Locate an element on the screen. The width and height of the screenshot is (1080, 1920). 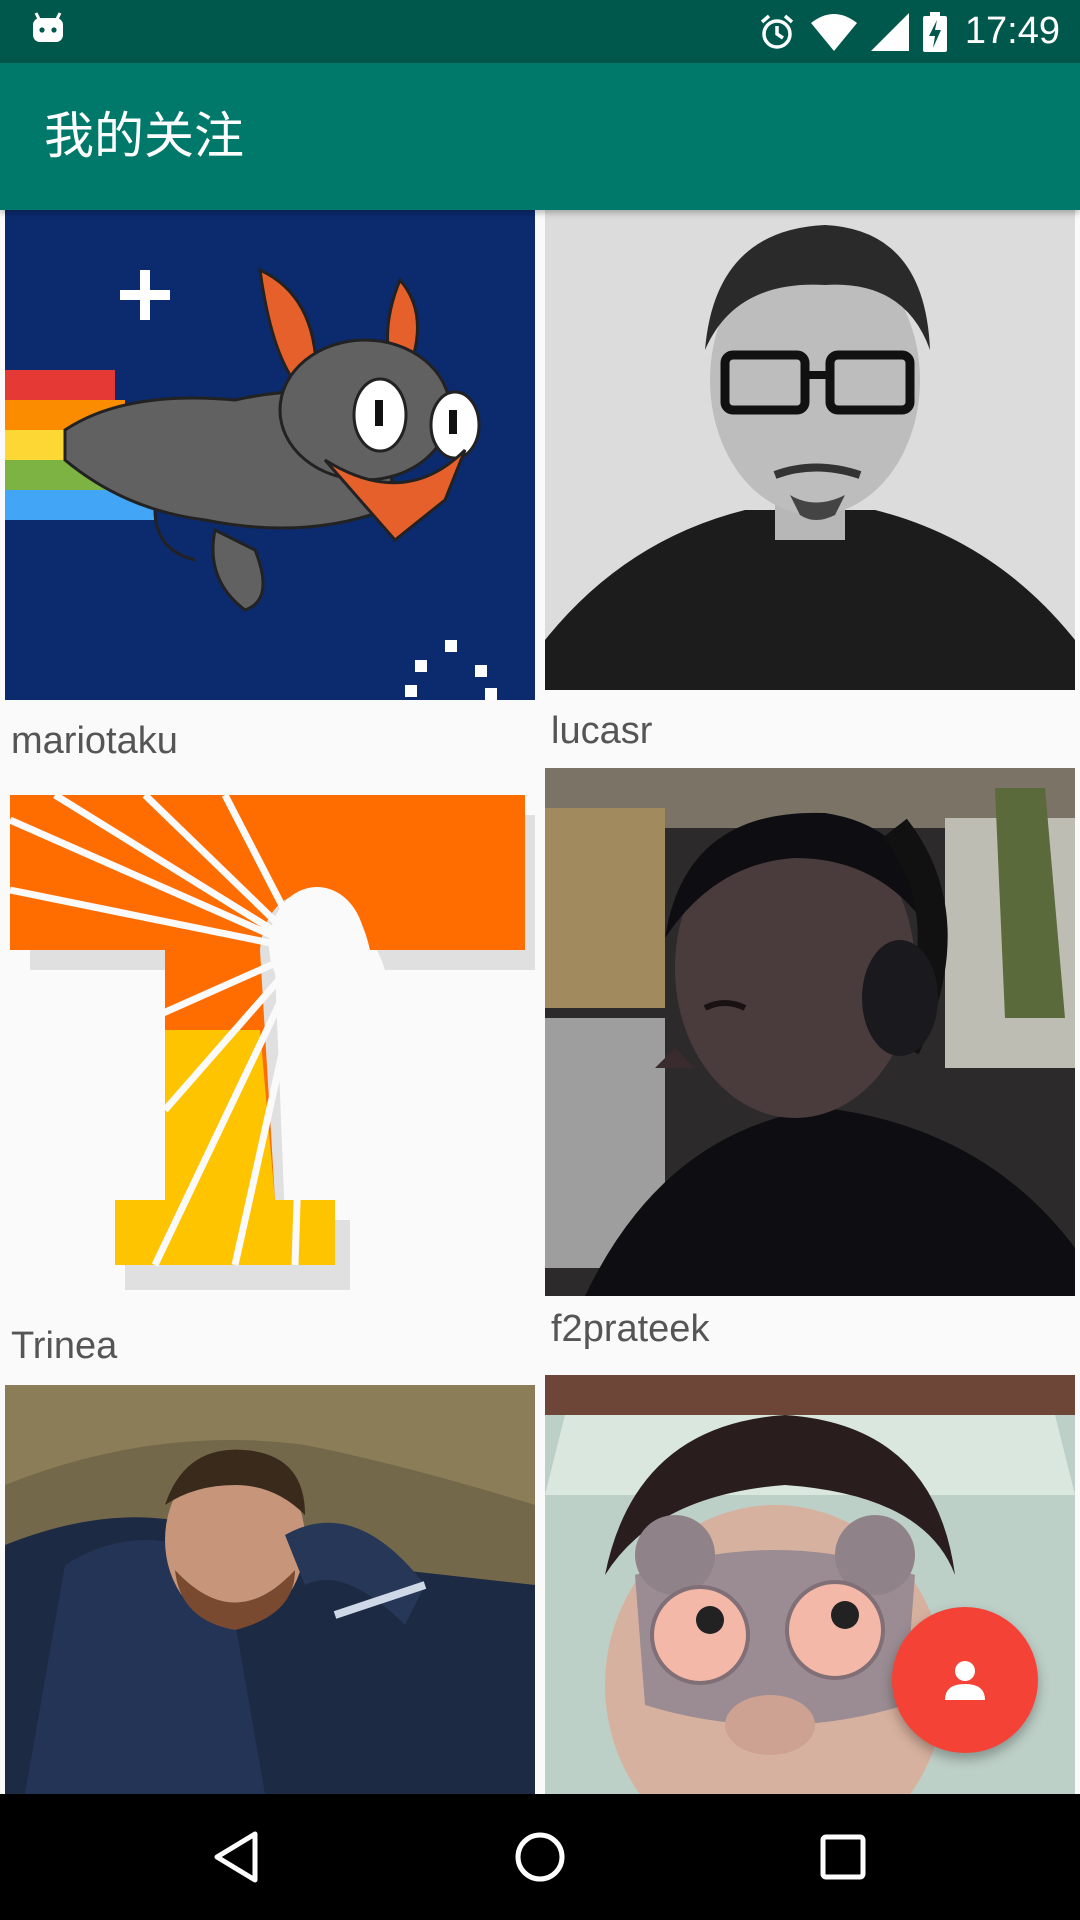
user-card: mariotaku is located at coordinates (270, 490).